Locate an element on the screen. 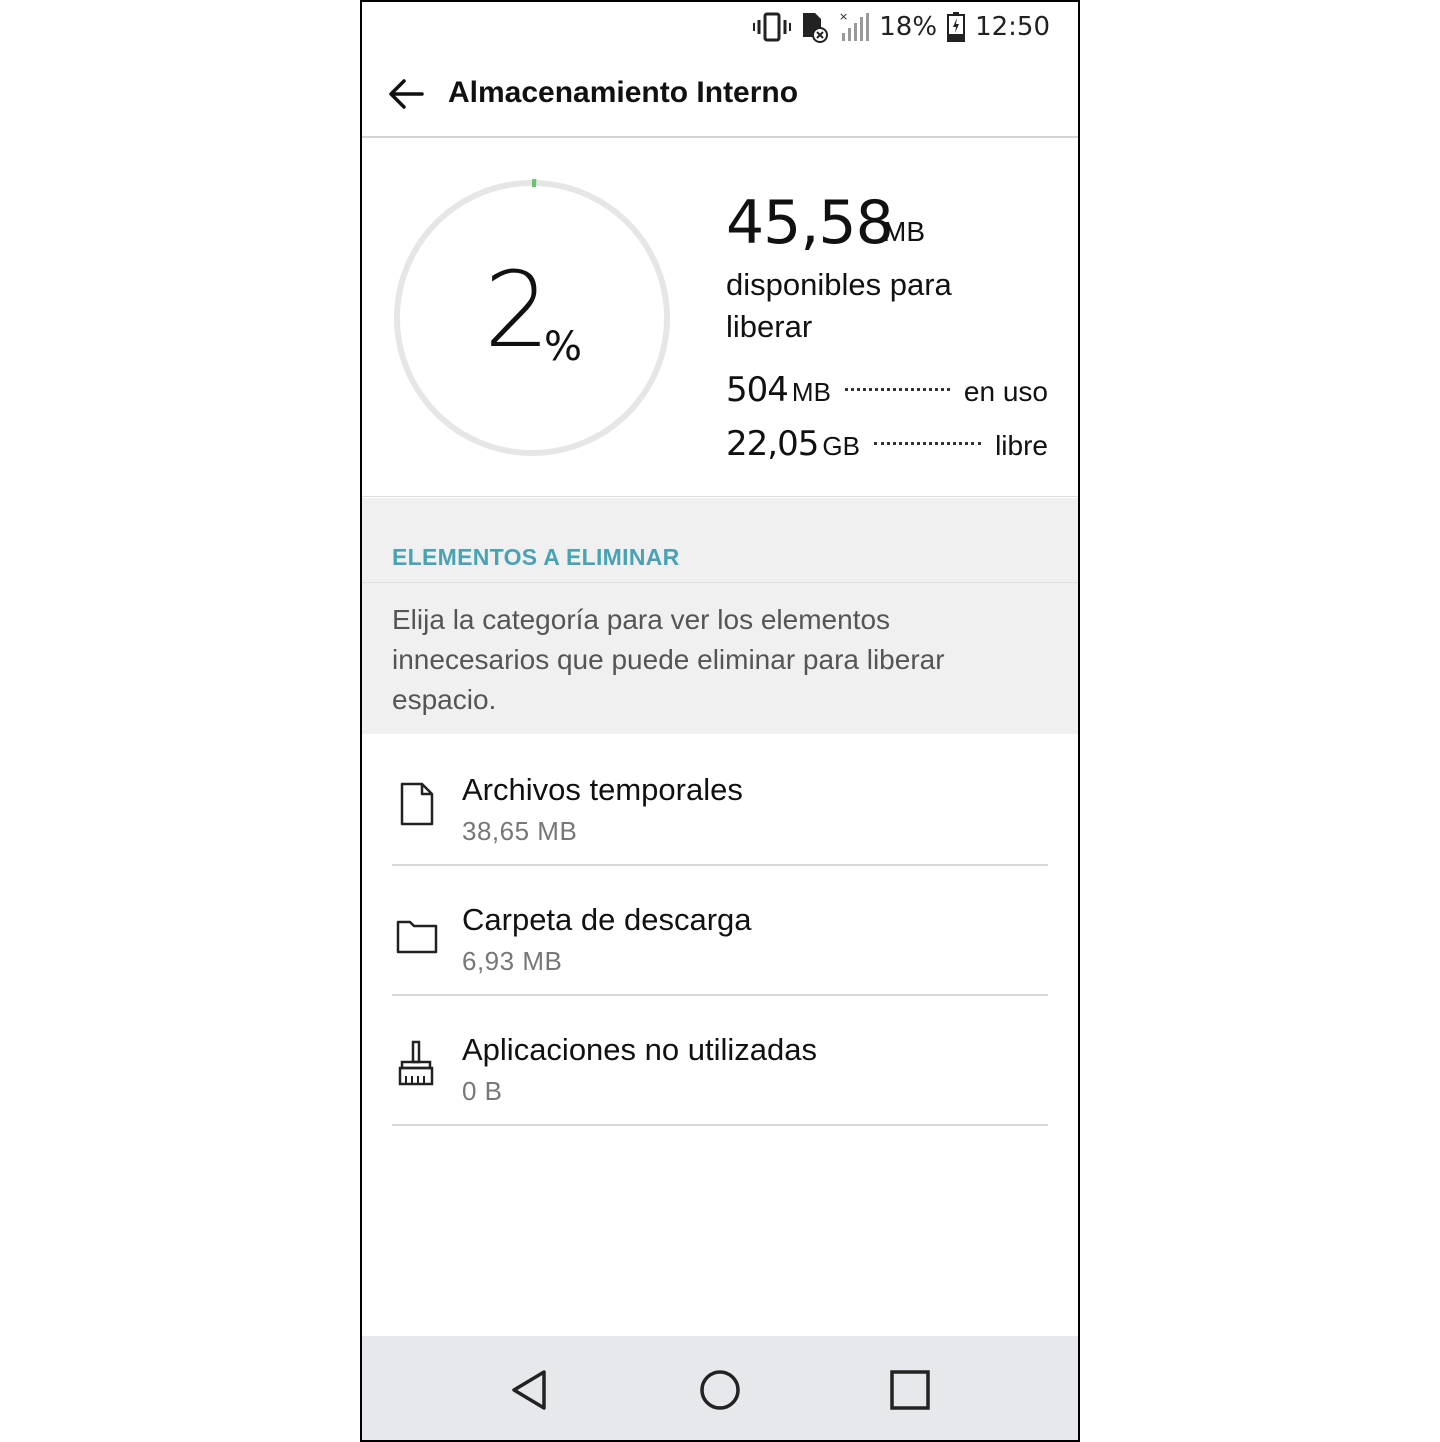 The image size is (1440, 1442). in-use-label: en uso is located at coordinates (1005, 391).